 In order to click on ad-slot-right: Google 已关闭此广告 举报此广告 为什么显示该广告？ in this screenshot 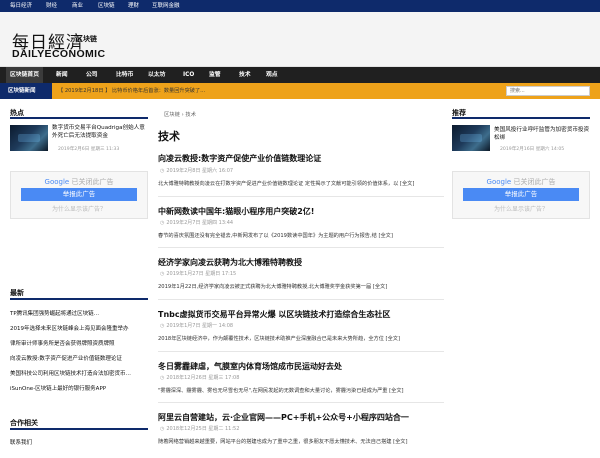, I will do `click(521, 195)`.